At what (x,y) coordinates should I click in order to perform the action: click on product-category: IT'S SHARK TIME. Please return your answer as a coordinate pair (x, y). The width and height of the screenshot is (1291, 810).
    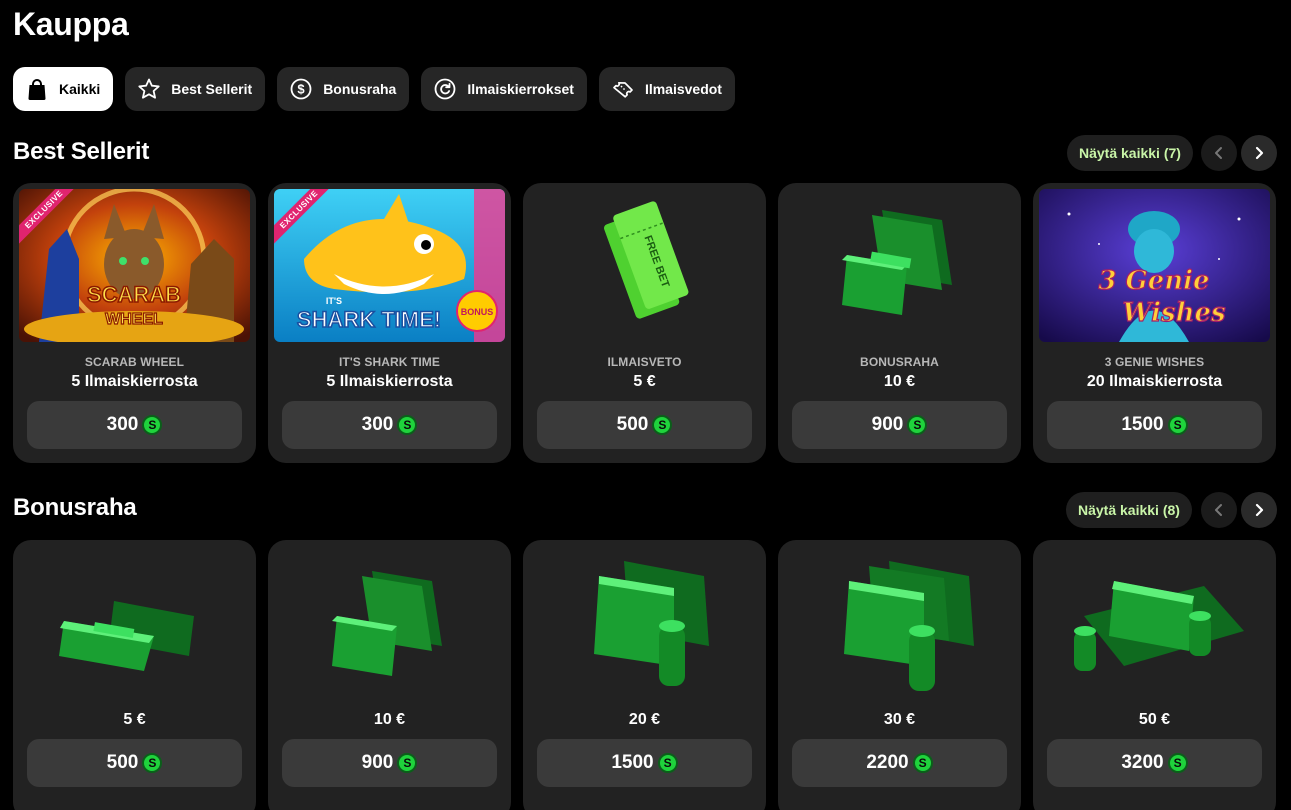
    Looking at the image, I should click on (389, 362).